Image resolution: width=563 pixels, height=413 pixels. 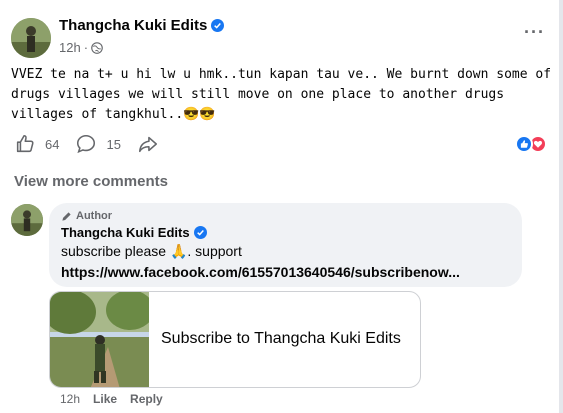 I want to click on post-time: 12h, so click(x=70, y=47).